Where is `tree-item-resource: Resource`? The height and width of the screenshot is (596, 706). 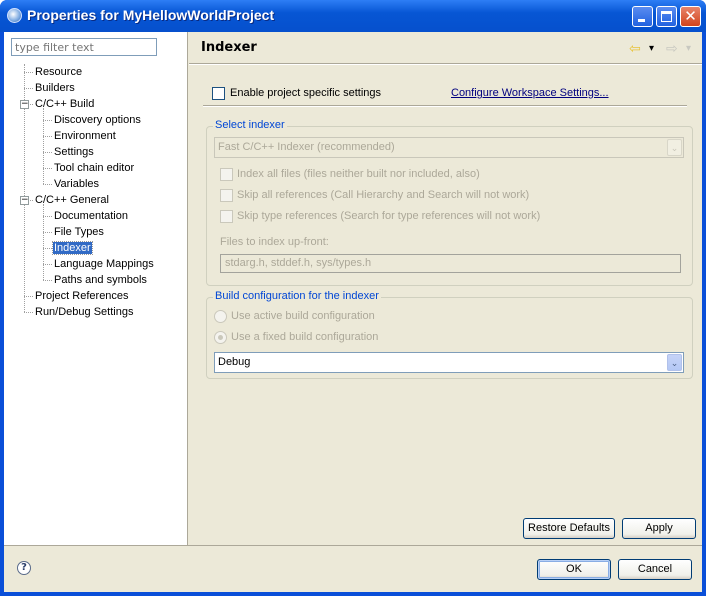 tree-item-resource: Resource is located at coordinates (58, 72).